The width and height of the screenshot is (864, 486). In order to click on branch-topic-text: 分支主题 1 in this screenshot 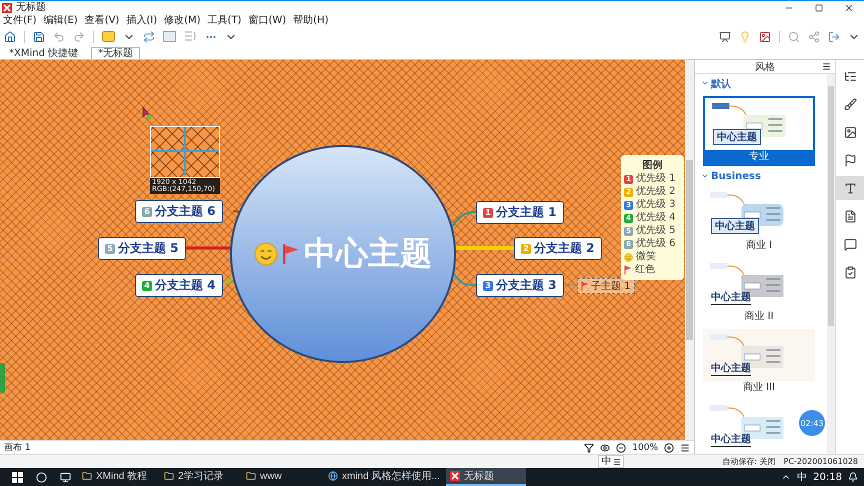, I will do `click(526, 212)`.